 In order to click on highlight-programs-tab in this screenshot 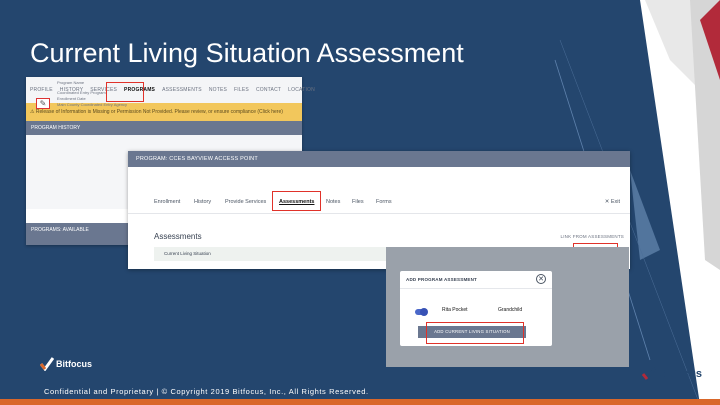, I will do `click(125, 92)`.